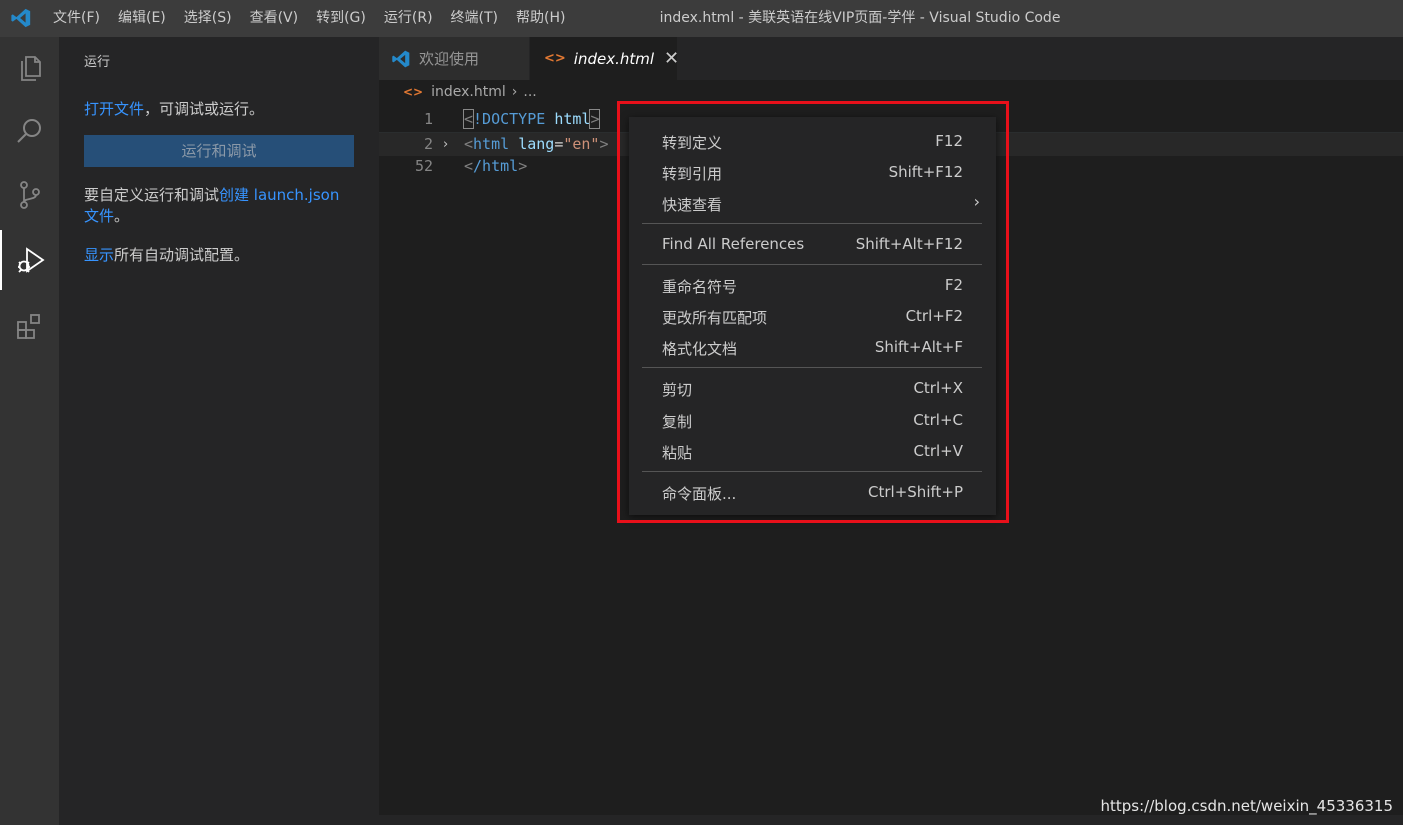  I want to click on menu-go: 转到(G), so click(341, 18).